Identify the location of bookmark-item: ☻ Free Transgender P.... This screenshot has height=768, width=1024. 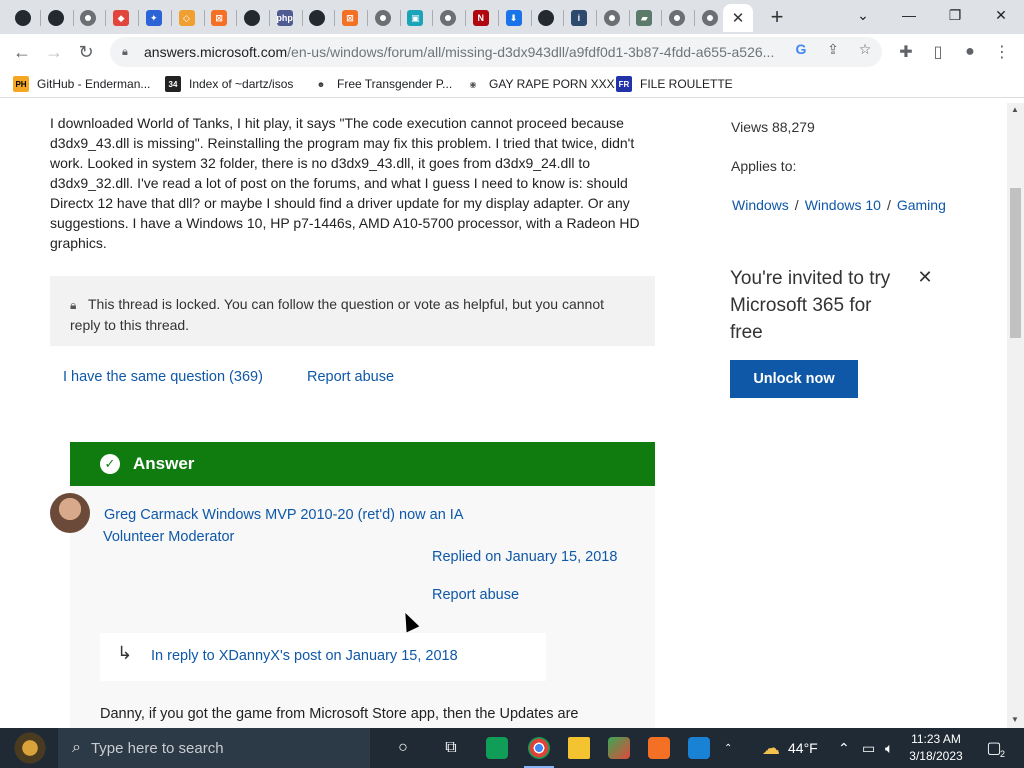
(382, 84).